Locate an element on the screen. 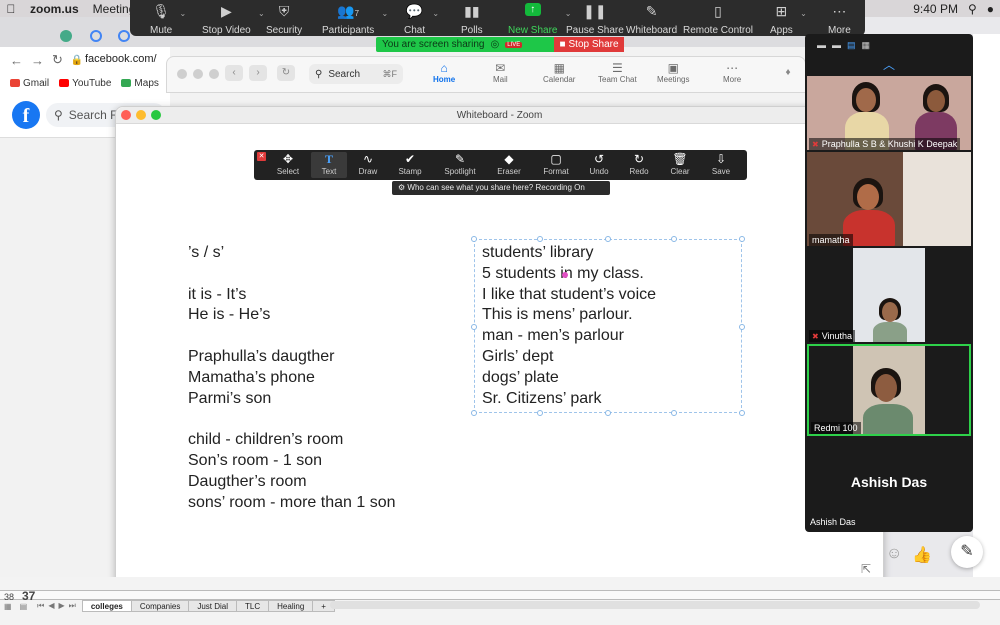 The width and height of the screenshot is (1000, 625). tool-select: ✥ Select is located at coordinates (288, 164).